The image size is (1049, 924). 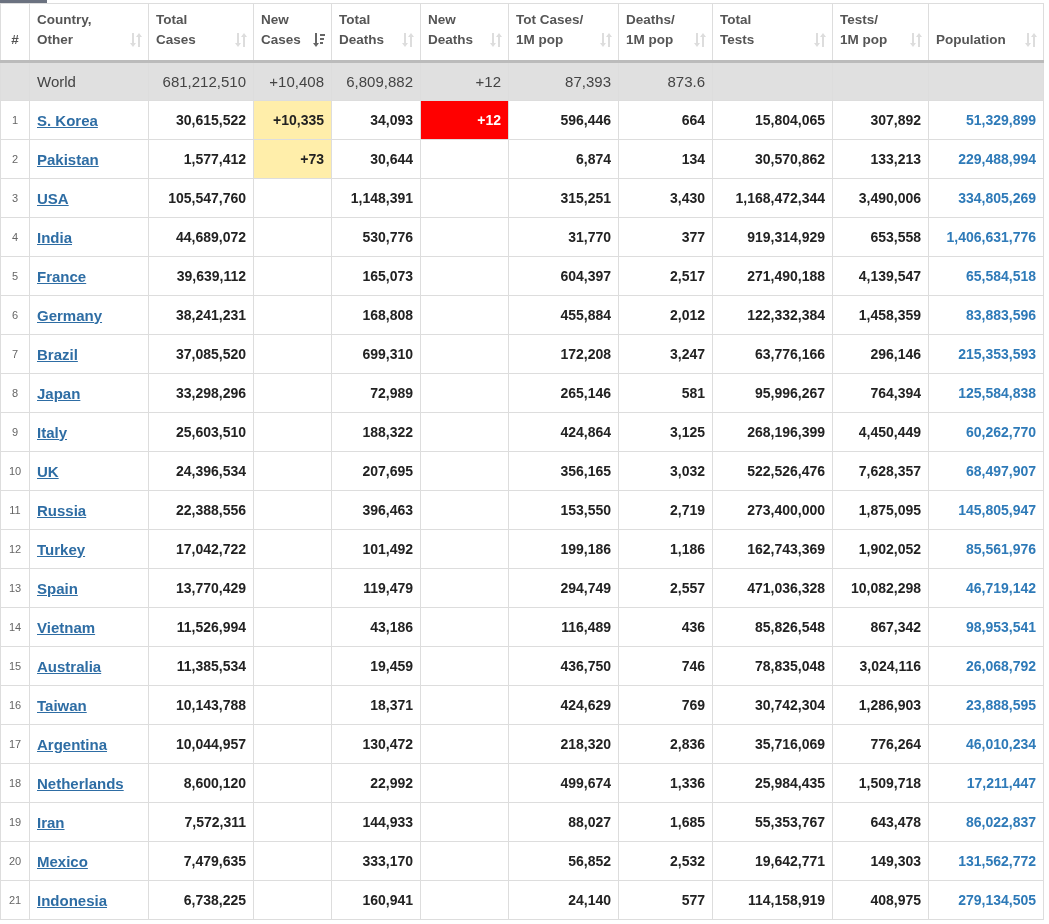 I want to click on table-cell: 18,371, so click(x=376, y=705).